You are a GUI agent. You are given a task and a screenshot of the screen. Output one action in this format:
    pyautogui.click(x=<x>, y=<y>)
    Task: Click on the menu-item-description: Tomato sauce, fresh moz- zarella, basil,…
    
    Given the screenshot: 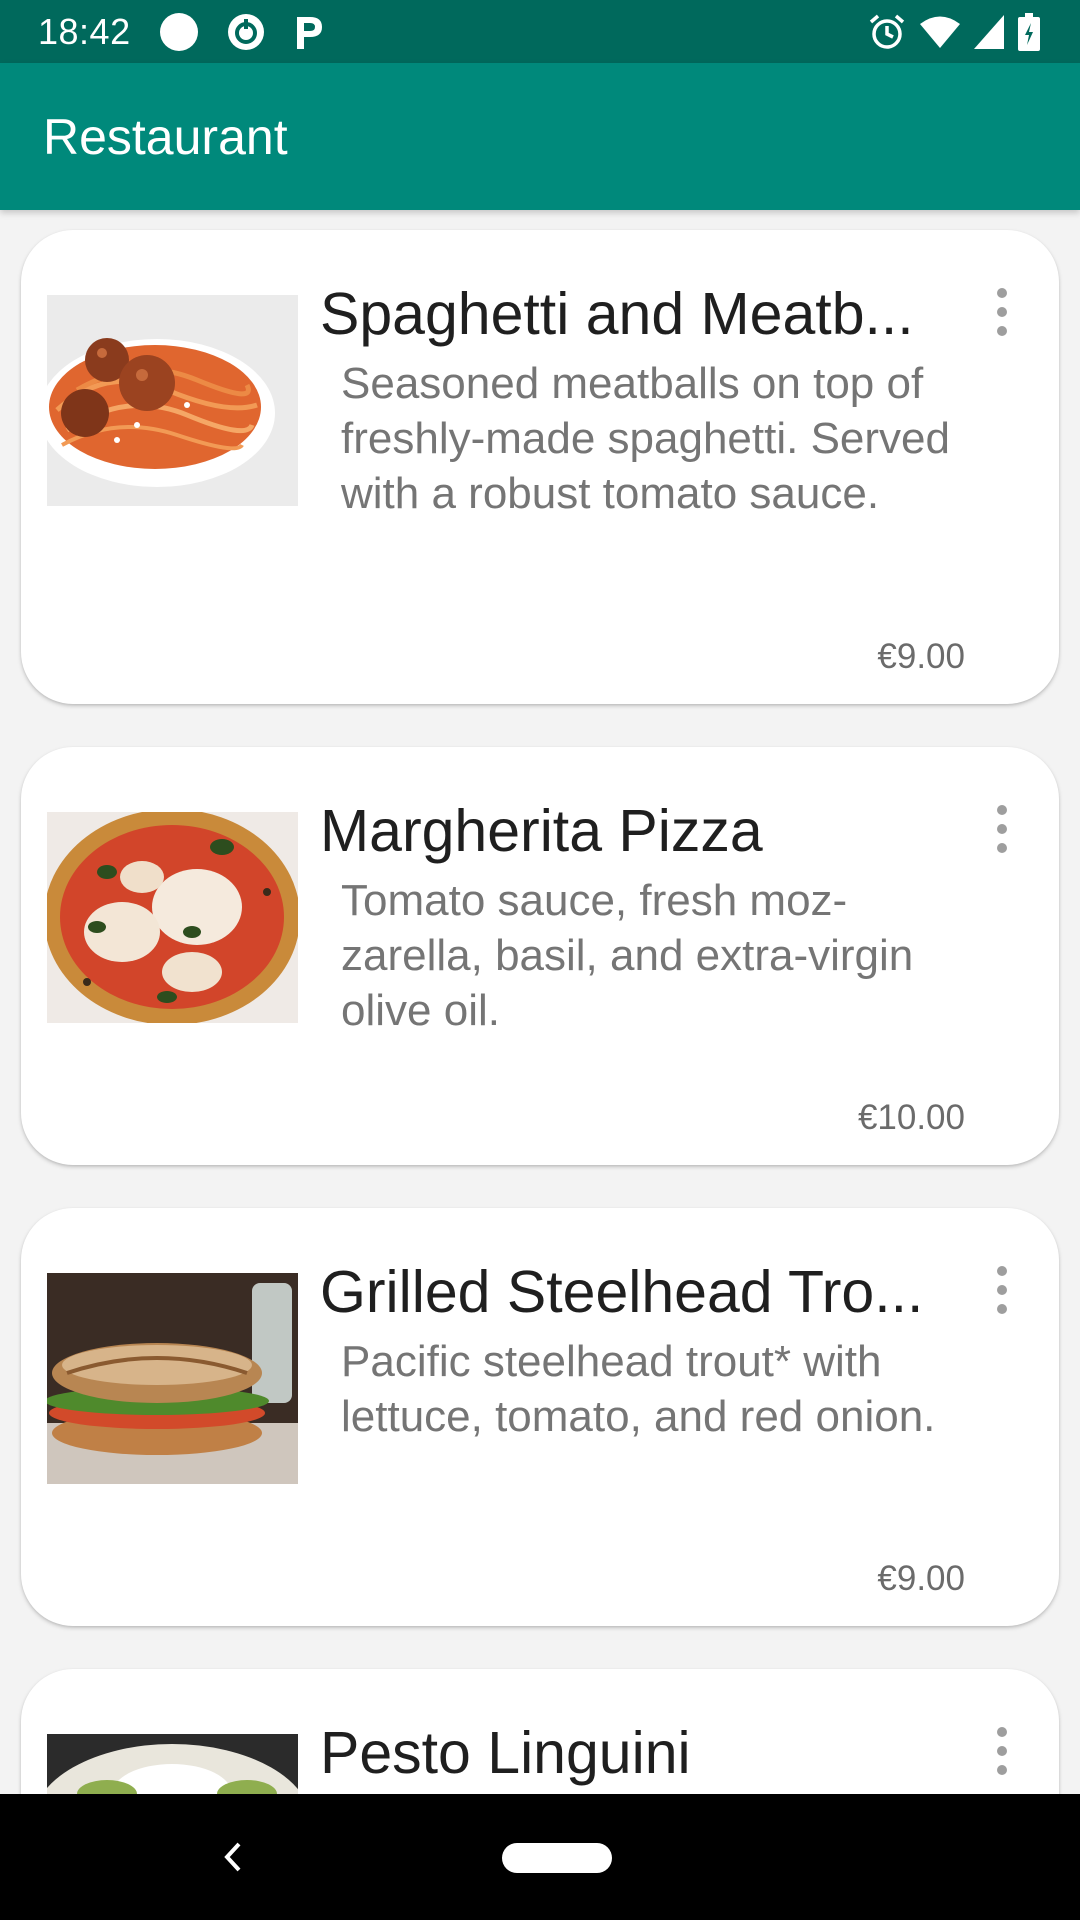 What is the action you would take?
    pyautogui.click(x=627, y=955)
    